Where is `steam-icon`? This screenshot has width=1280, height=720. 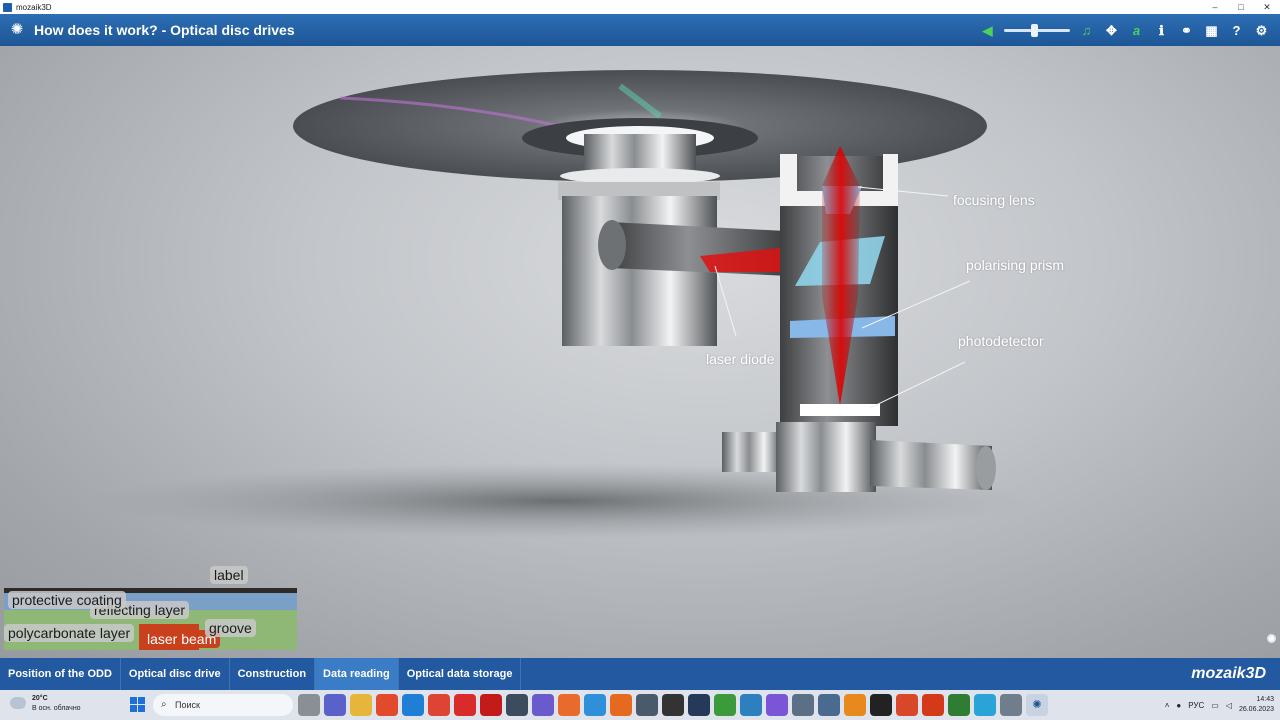 steam-icon is located at coordinates (699, 705).